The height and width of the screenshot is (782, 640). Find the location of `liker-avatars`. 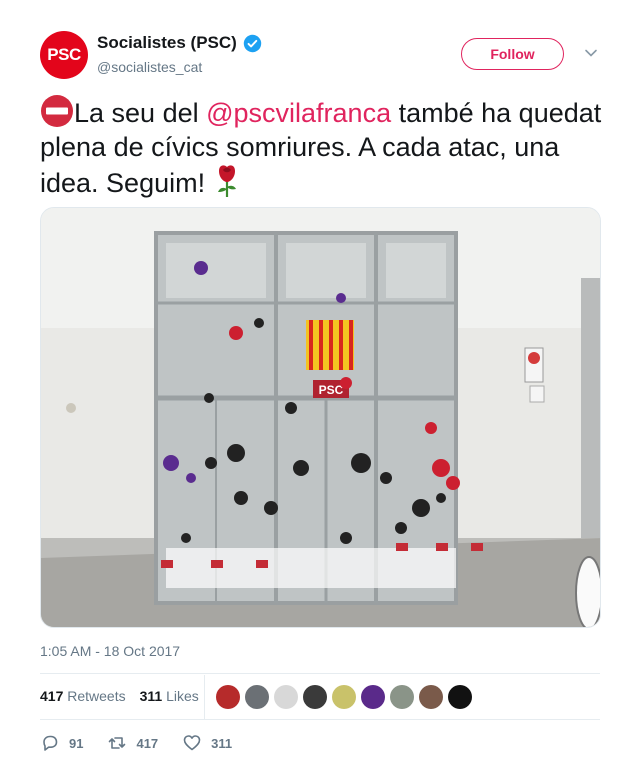

liker-avatars is located at coordinates (344, 697).